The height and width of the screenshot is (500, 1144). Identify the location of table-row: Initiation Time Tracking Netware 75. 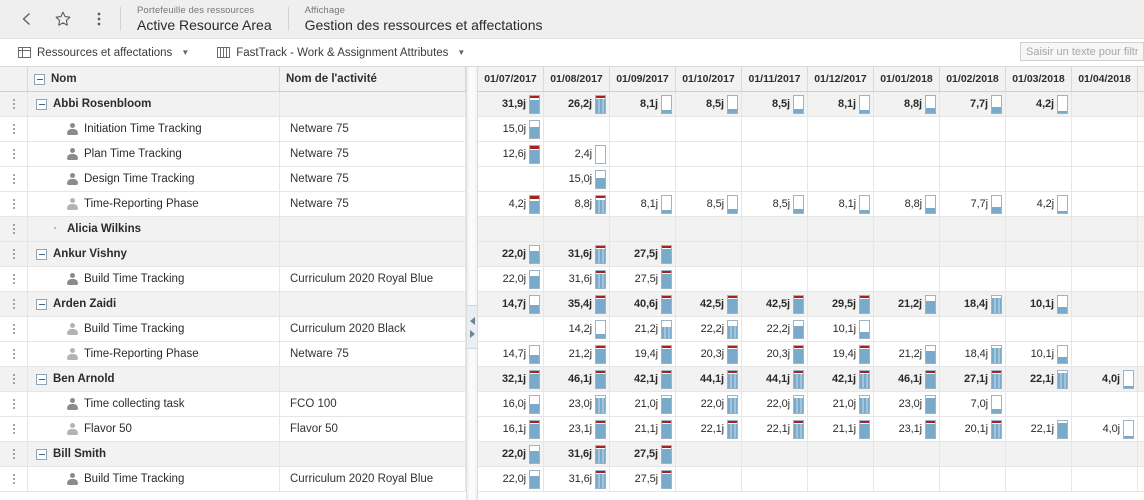
(233, 129).